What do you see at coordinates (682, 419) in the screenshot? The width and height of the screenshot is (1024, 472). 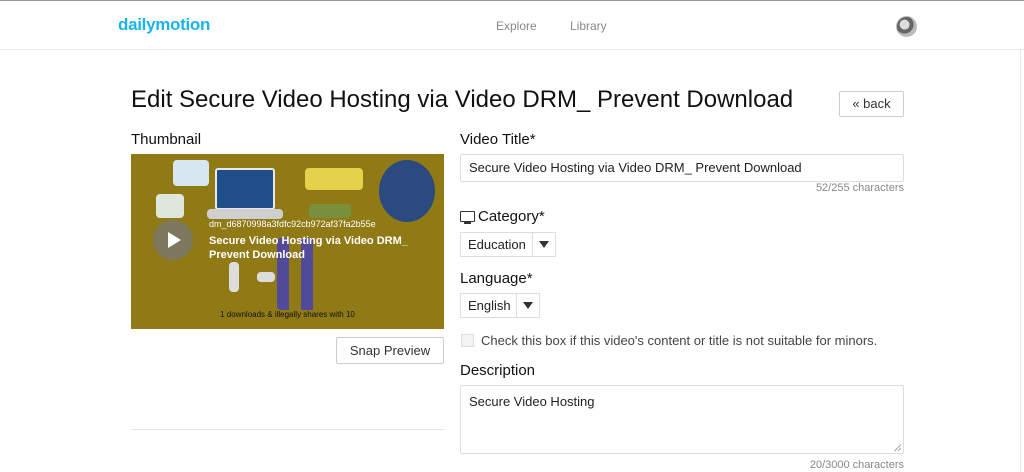 I see `description-textarea: Secure Video Hosting` at bounding box center [682, 419].